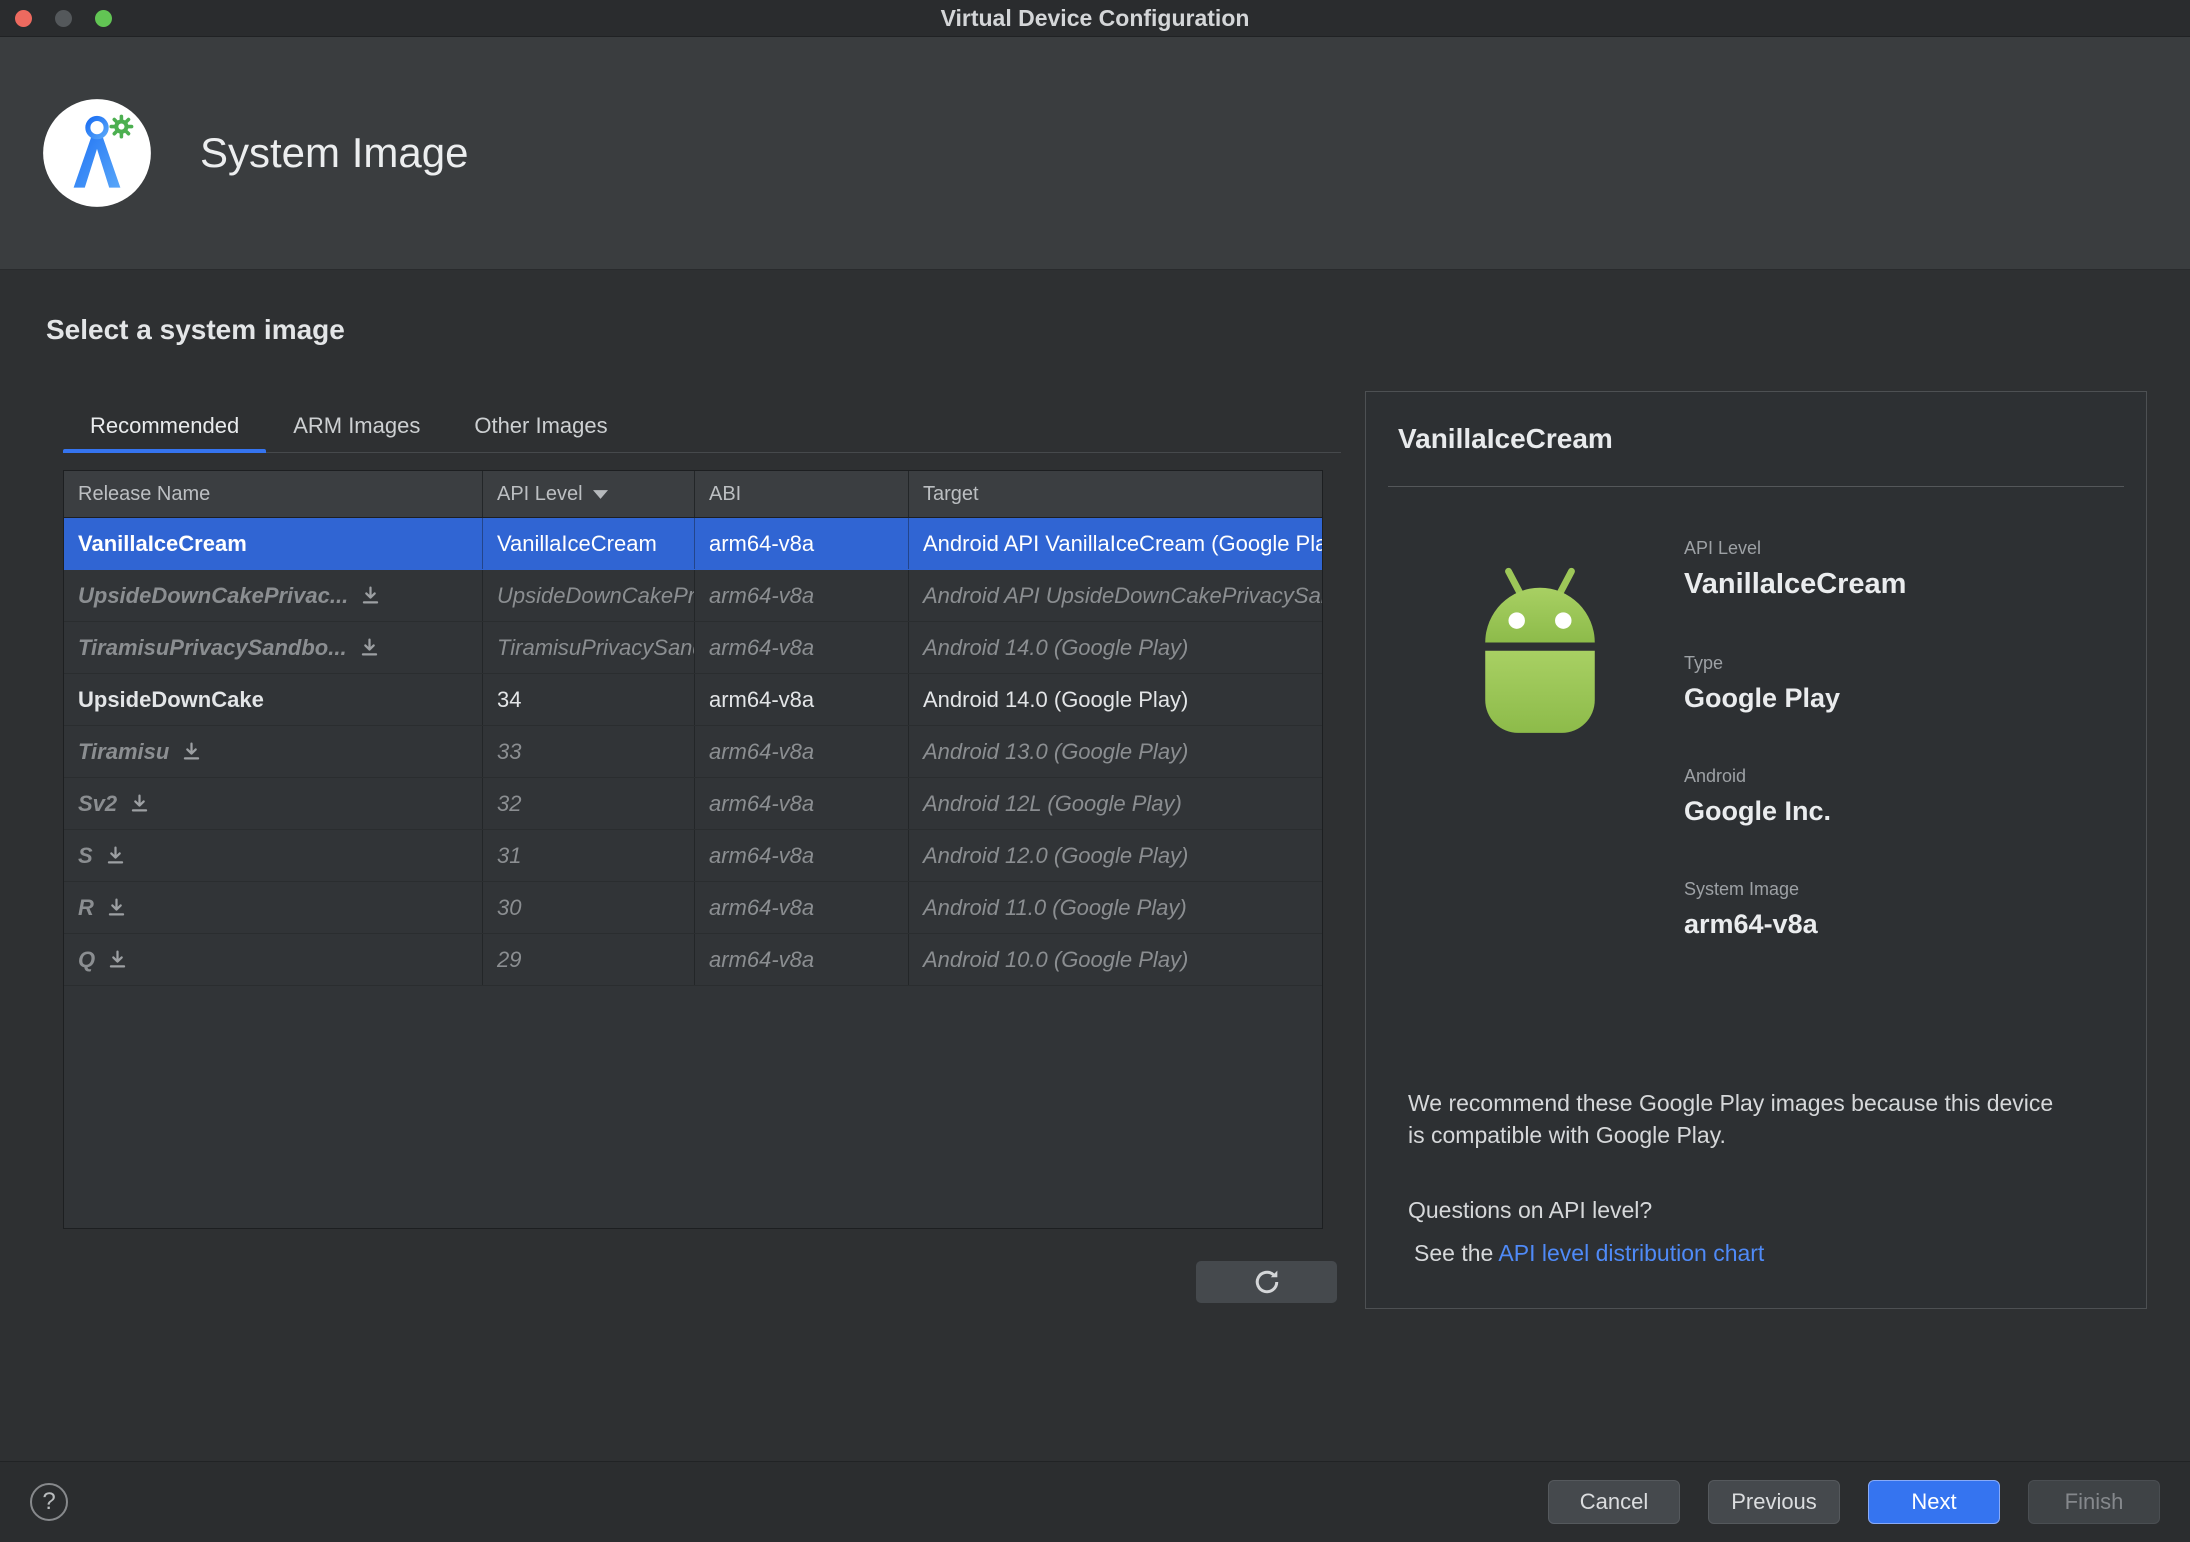 The image size is (2190, 1542). I want to click on column-header-release-name: Release Name, so click(273, 494).